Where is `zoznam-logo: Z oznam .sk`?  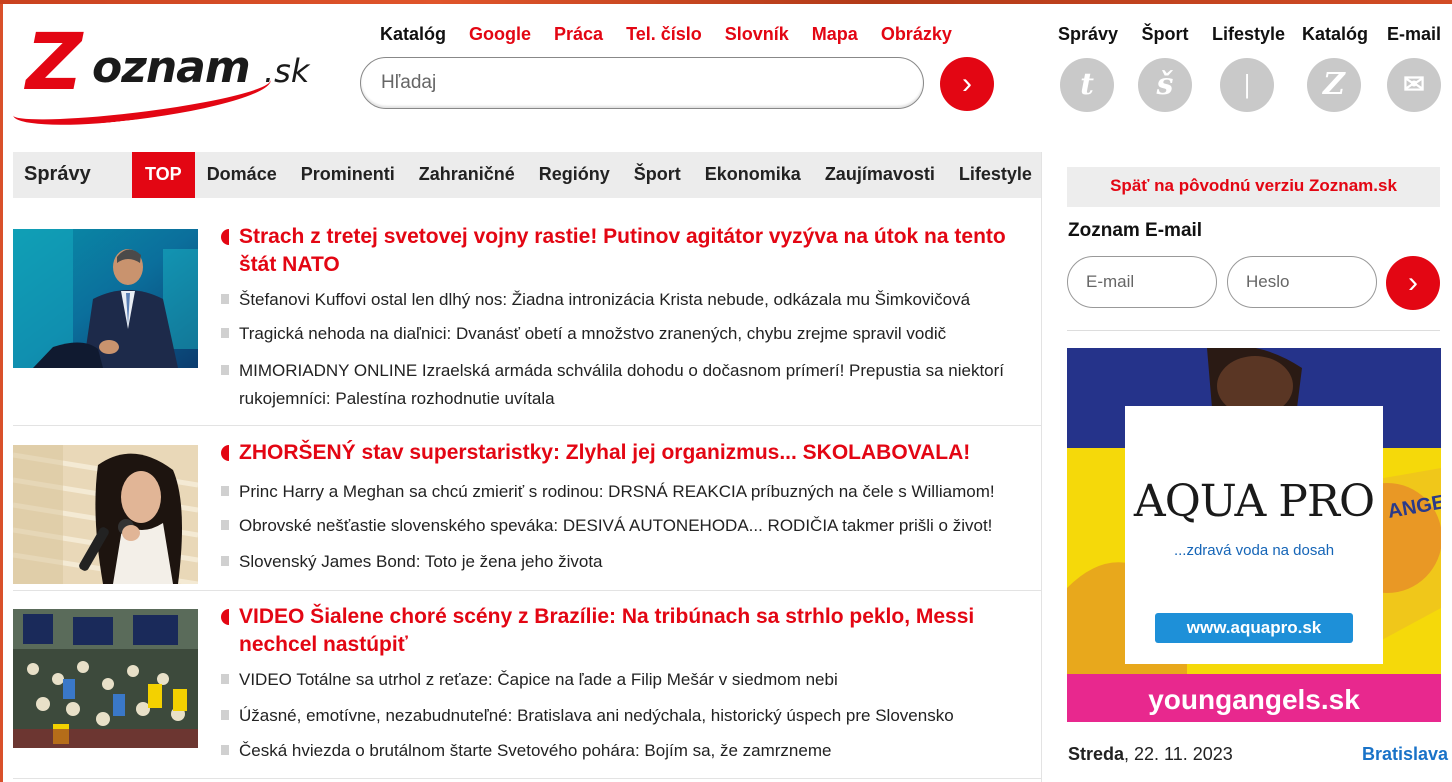 zoznam-logo: Z oznam .sk is located at coordinates (166, 75).